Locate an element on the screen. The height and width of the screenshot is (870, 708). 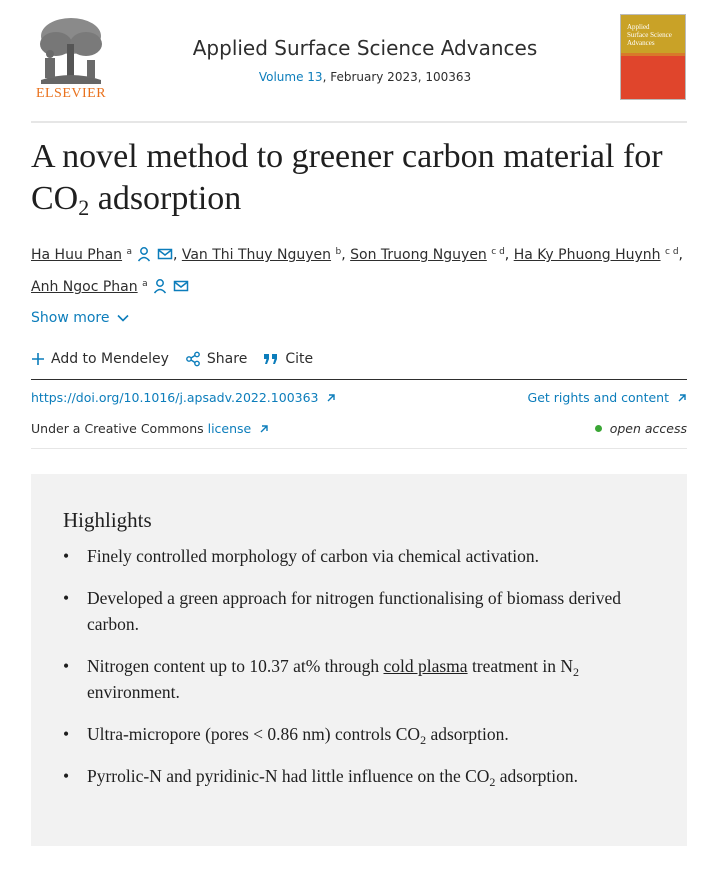
show-more-button: Show more is located at coordinates (80, 318).